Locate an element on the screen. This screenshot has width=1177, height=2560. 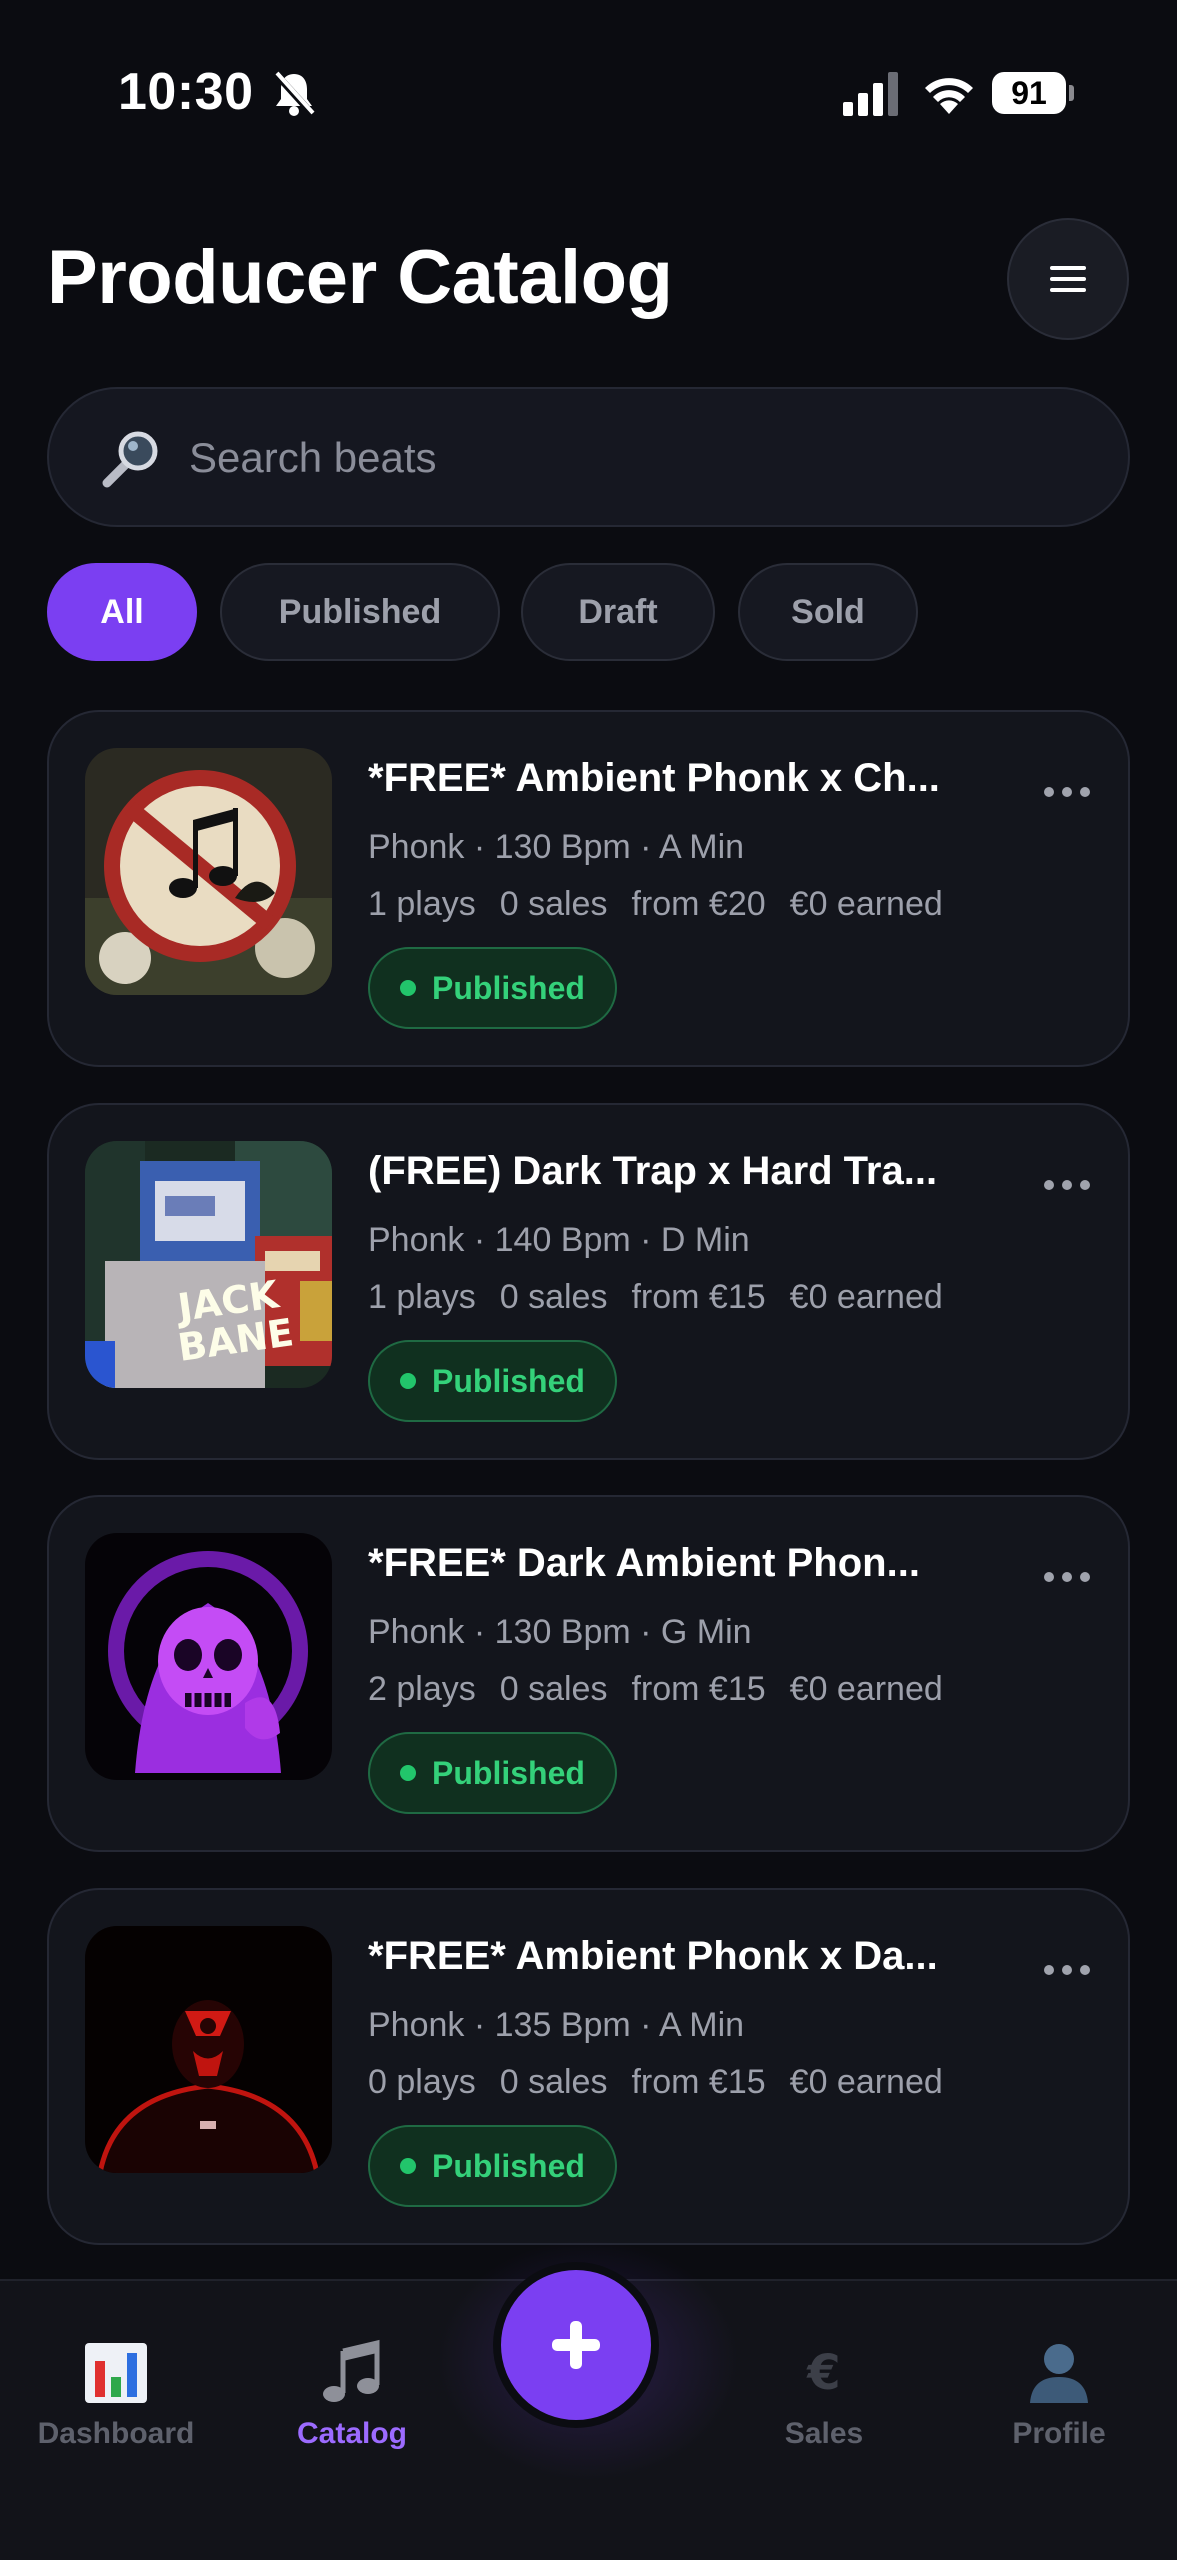
beat-stats: 1 plays 0 sales from €20 €0 earned is located at coordinates (655, 904).